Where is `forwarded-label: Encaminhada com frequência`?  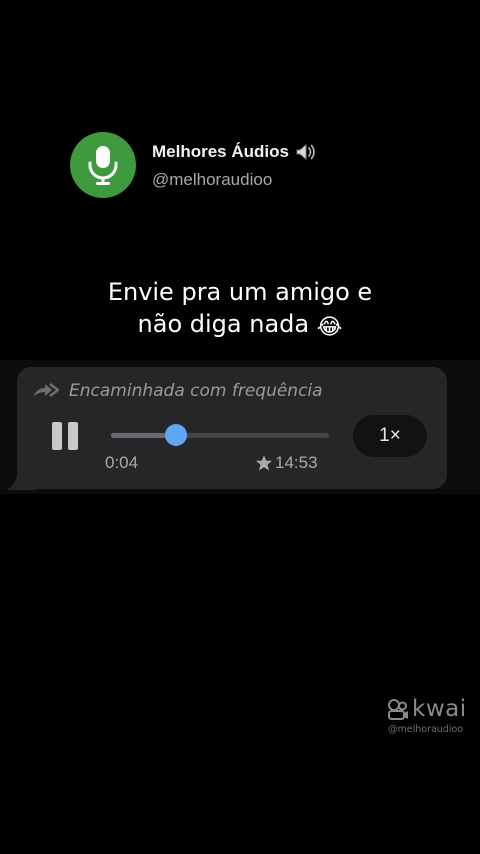
forwarded-label: Encaminhada com frequência is located at coordinates (196, 391).